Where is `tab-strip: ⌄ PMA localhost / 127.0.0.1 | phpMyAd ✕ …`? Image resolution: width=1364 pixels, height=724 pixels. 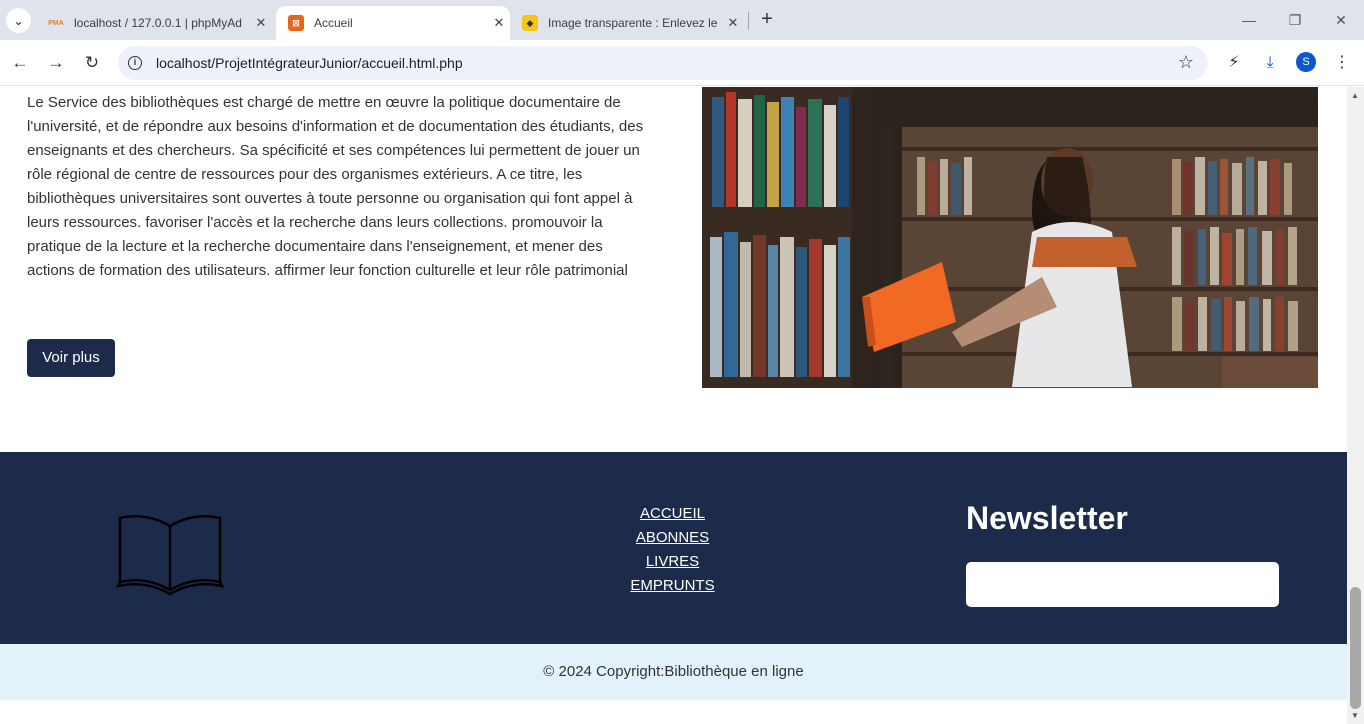 tab-strip: ⌄ PMA localhost / 127.0.0.1 | phpMyAd ✕ … is located at coordinates (682, 20).